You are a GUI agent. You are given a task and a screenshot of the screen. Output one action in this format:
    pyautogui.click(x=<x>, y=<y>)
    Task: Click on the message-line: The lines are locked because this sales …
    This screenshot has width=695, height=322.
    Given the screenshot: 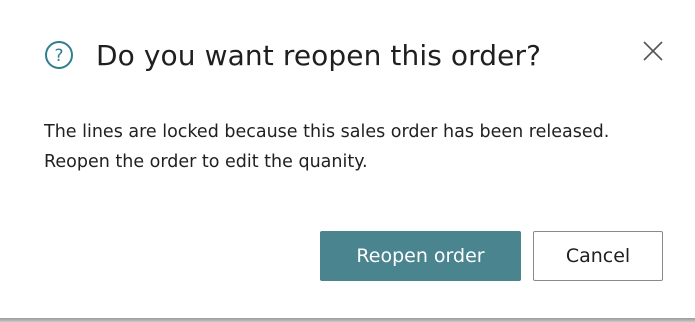 What is the action you would take?
    pyautogui.click(x=327, y=132)
    